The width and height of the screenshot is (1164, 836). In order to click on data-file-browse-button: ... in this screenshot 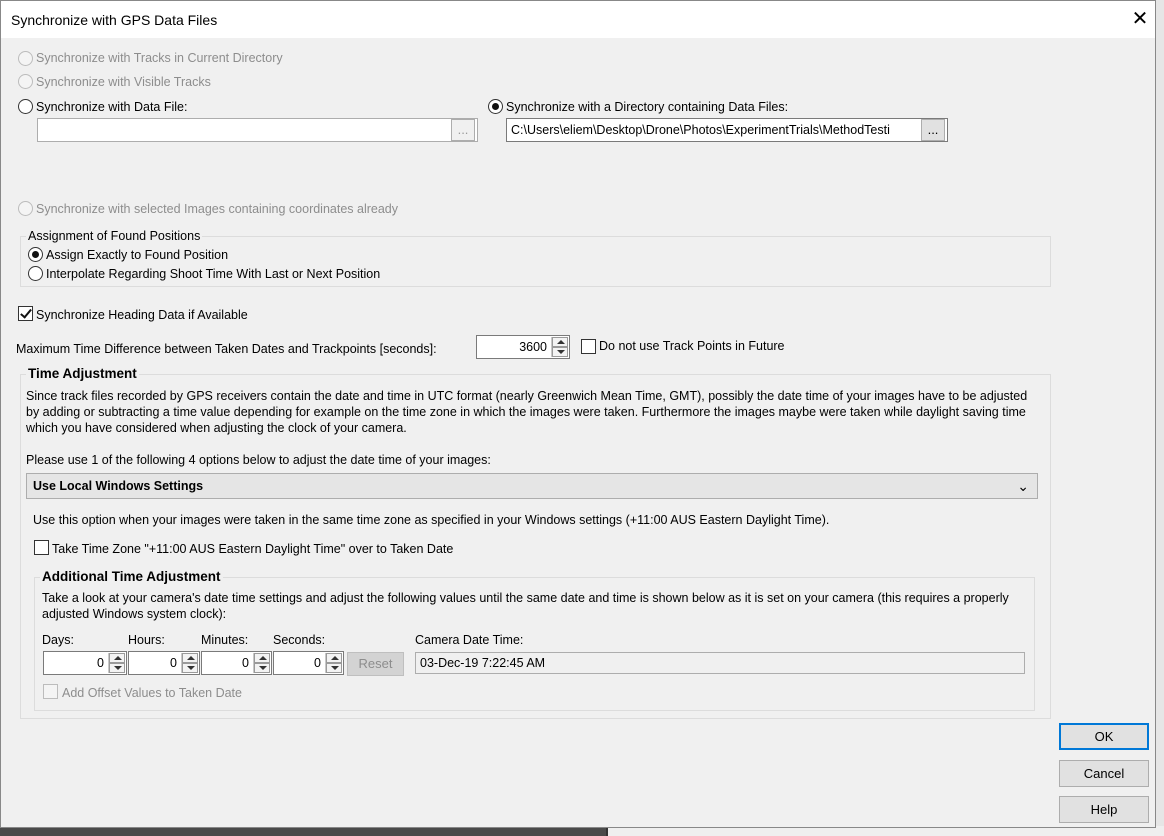, I will do `click(463, 130)`.